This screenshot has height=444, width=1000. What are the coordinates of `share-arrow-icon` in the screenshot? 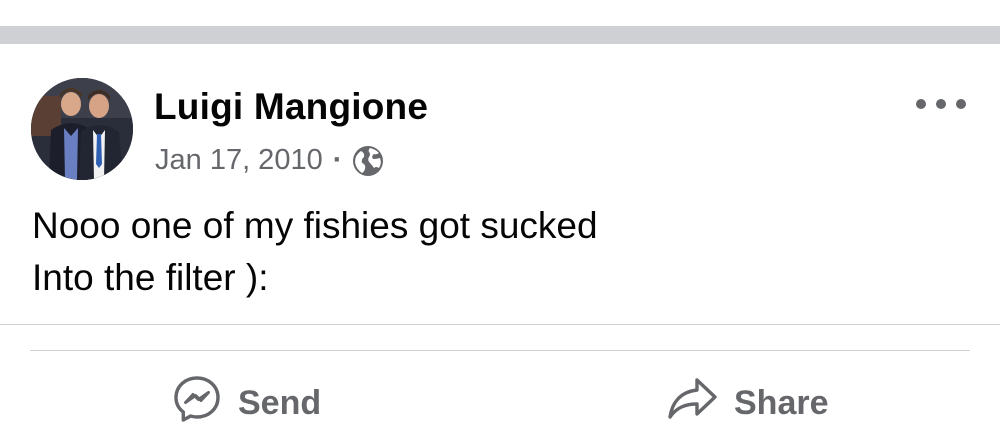 It's located at (700, 403).